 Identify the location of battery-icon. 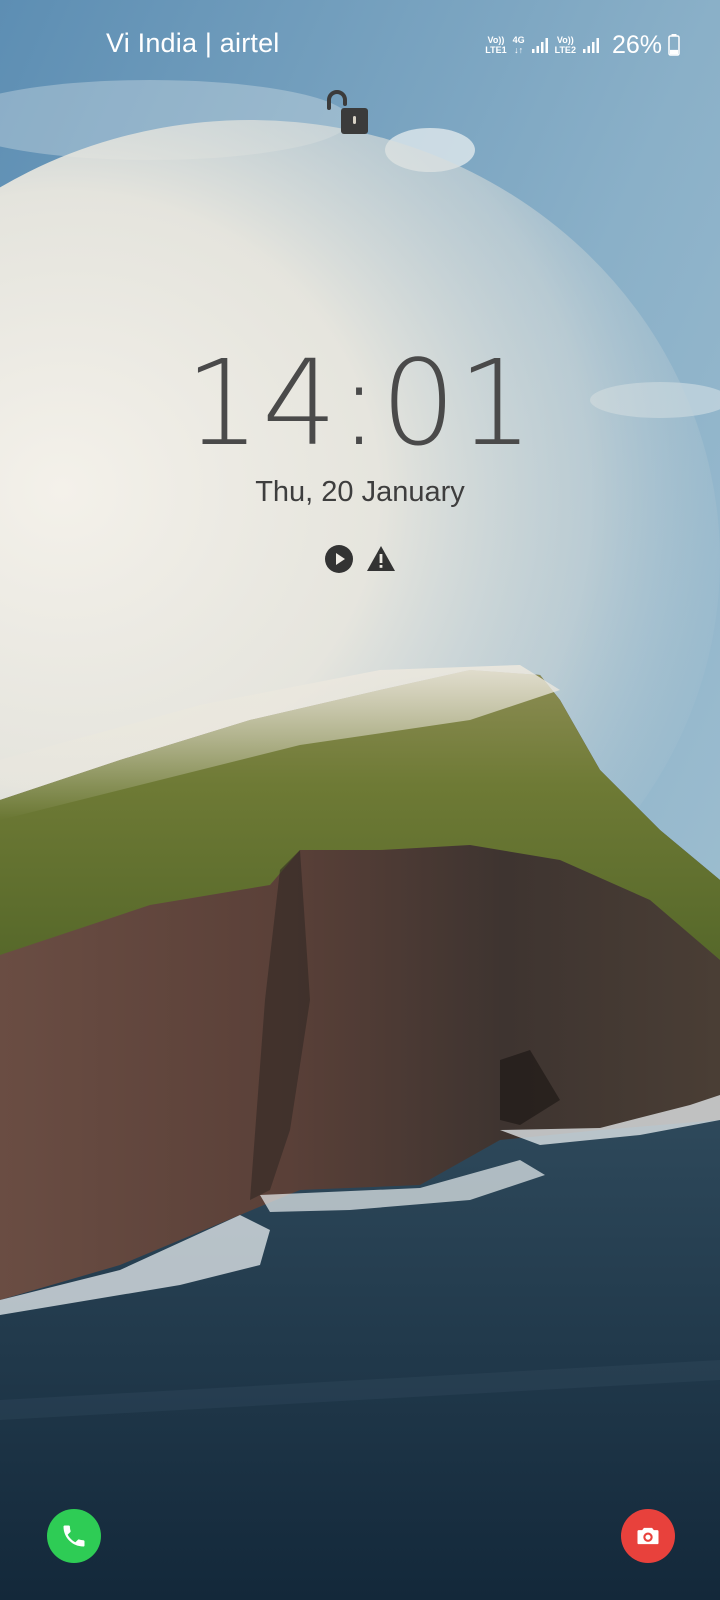
(674, 45).